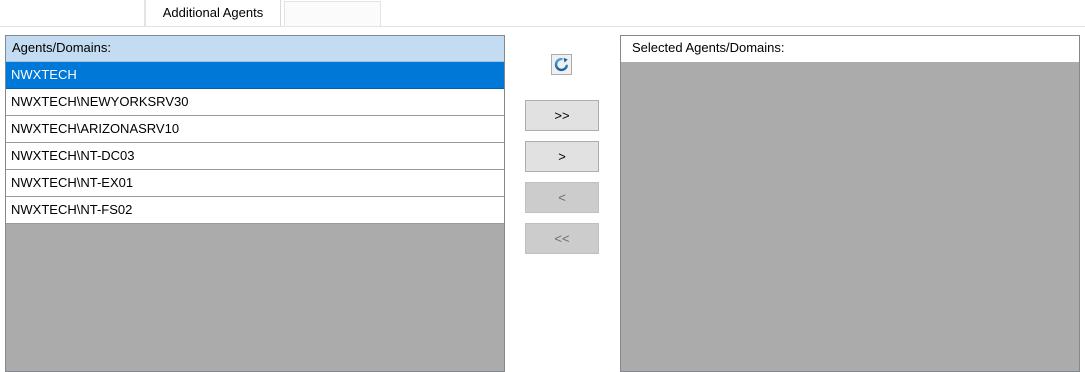  What do you see at coordinates (562, 156) in the screenshot?
I see `add-button: >` at bounding box center [562, 156].